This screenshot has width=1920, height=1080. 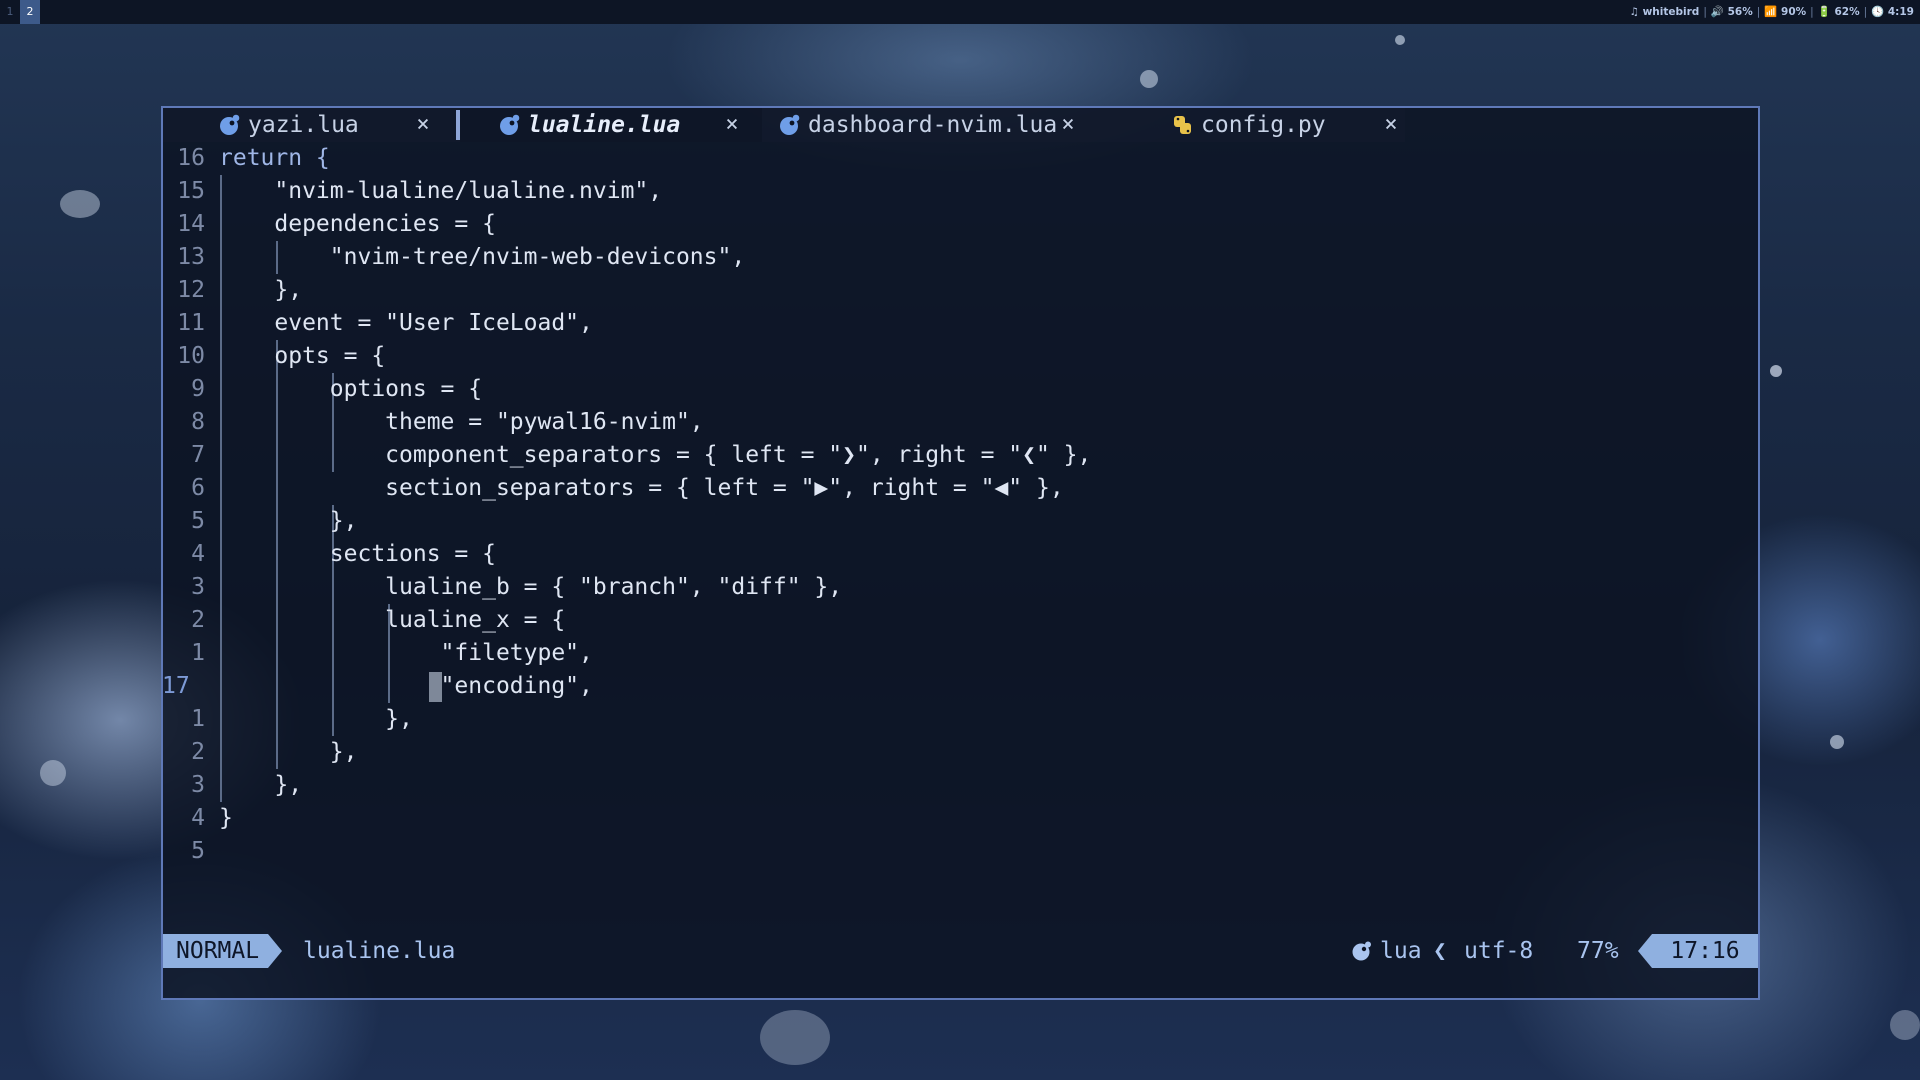 What do you see at coordinates (960, 752) in the screenshot?
I see `code-line: 2 },` at bounding box center [960, 752].